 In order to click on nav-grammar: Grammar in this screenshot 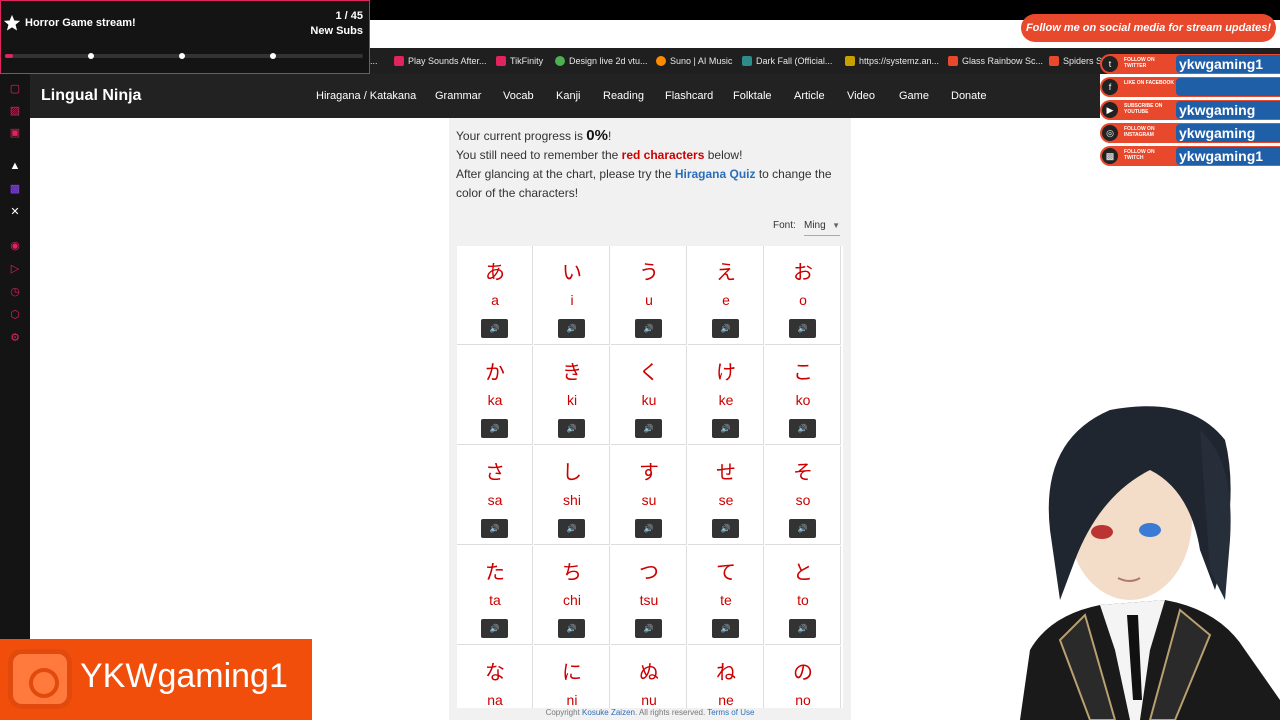, I will do `click(458, 96)`.